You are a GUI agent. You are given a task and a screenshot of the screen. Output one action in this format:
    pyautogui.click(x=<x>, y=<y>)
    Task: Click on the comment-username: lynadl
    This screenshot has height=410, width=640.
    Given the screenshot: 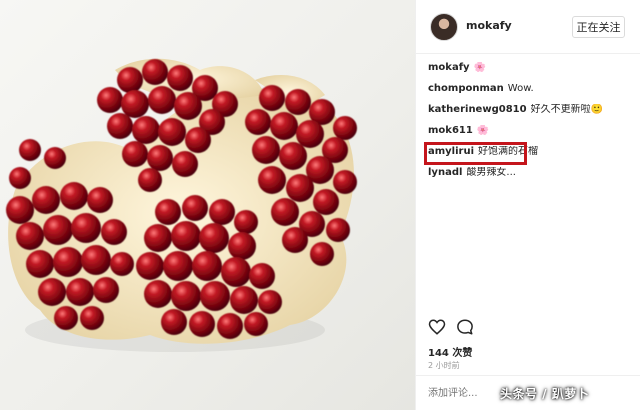 What is the action you would take?
    pyautogui.click(x=445, y=172)
    